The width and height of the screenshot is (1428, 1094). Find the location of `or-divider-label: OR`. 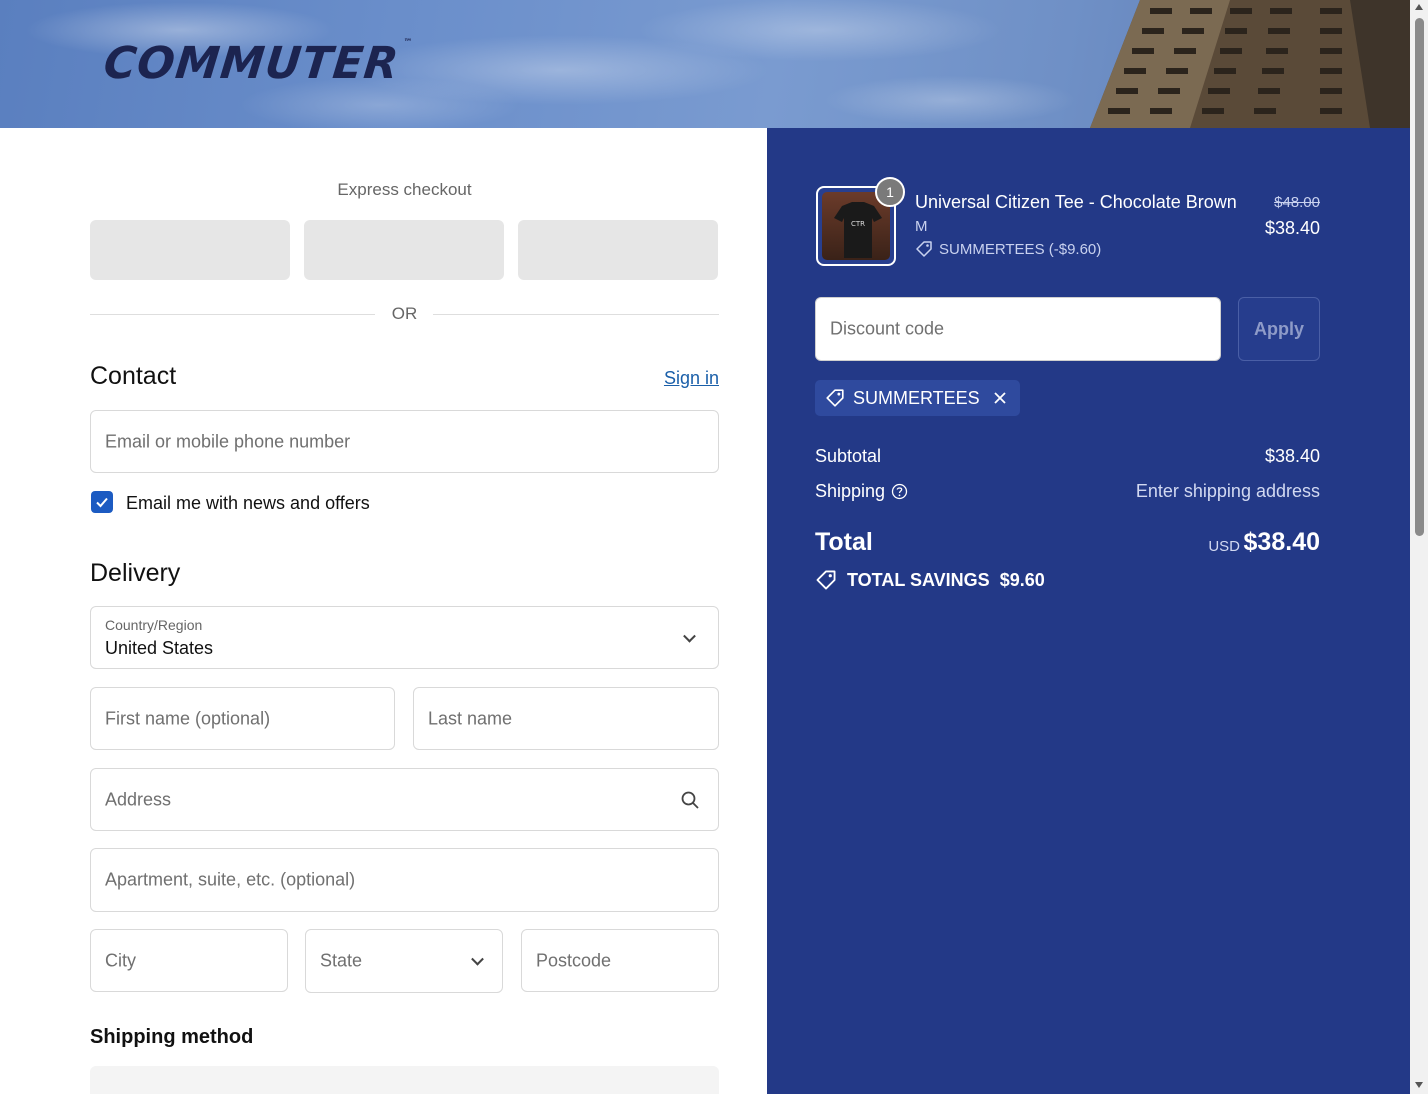

or-divider-label: OR is located at coordinates (404, 313).